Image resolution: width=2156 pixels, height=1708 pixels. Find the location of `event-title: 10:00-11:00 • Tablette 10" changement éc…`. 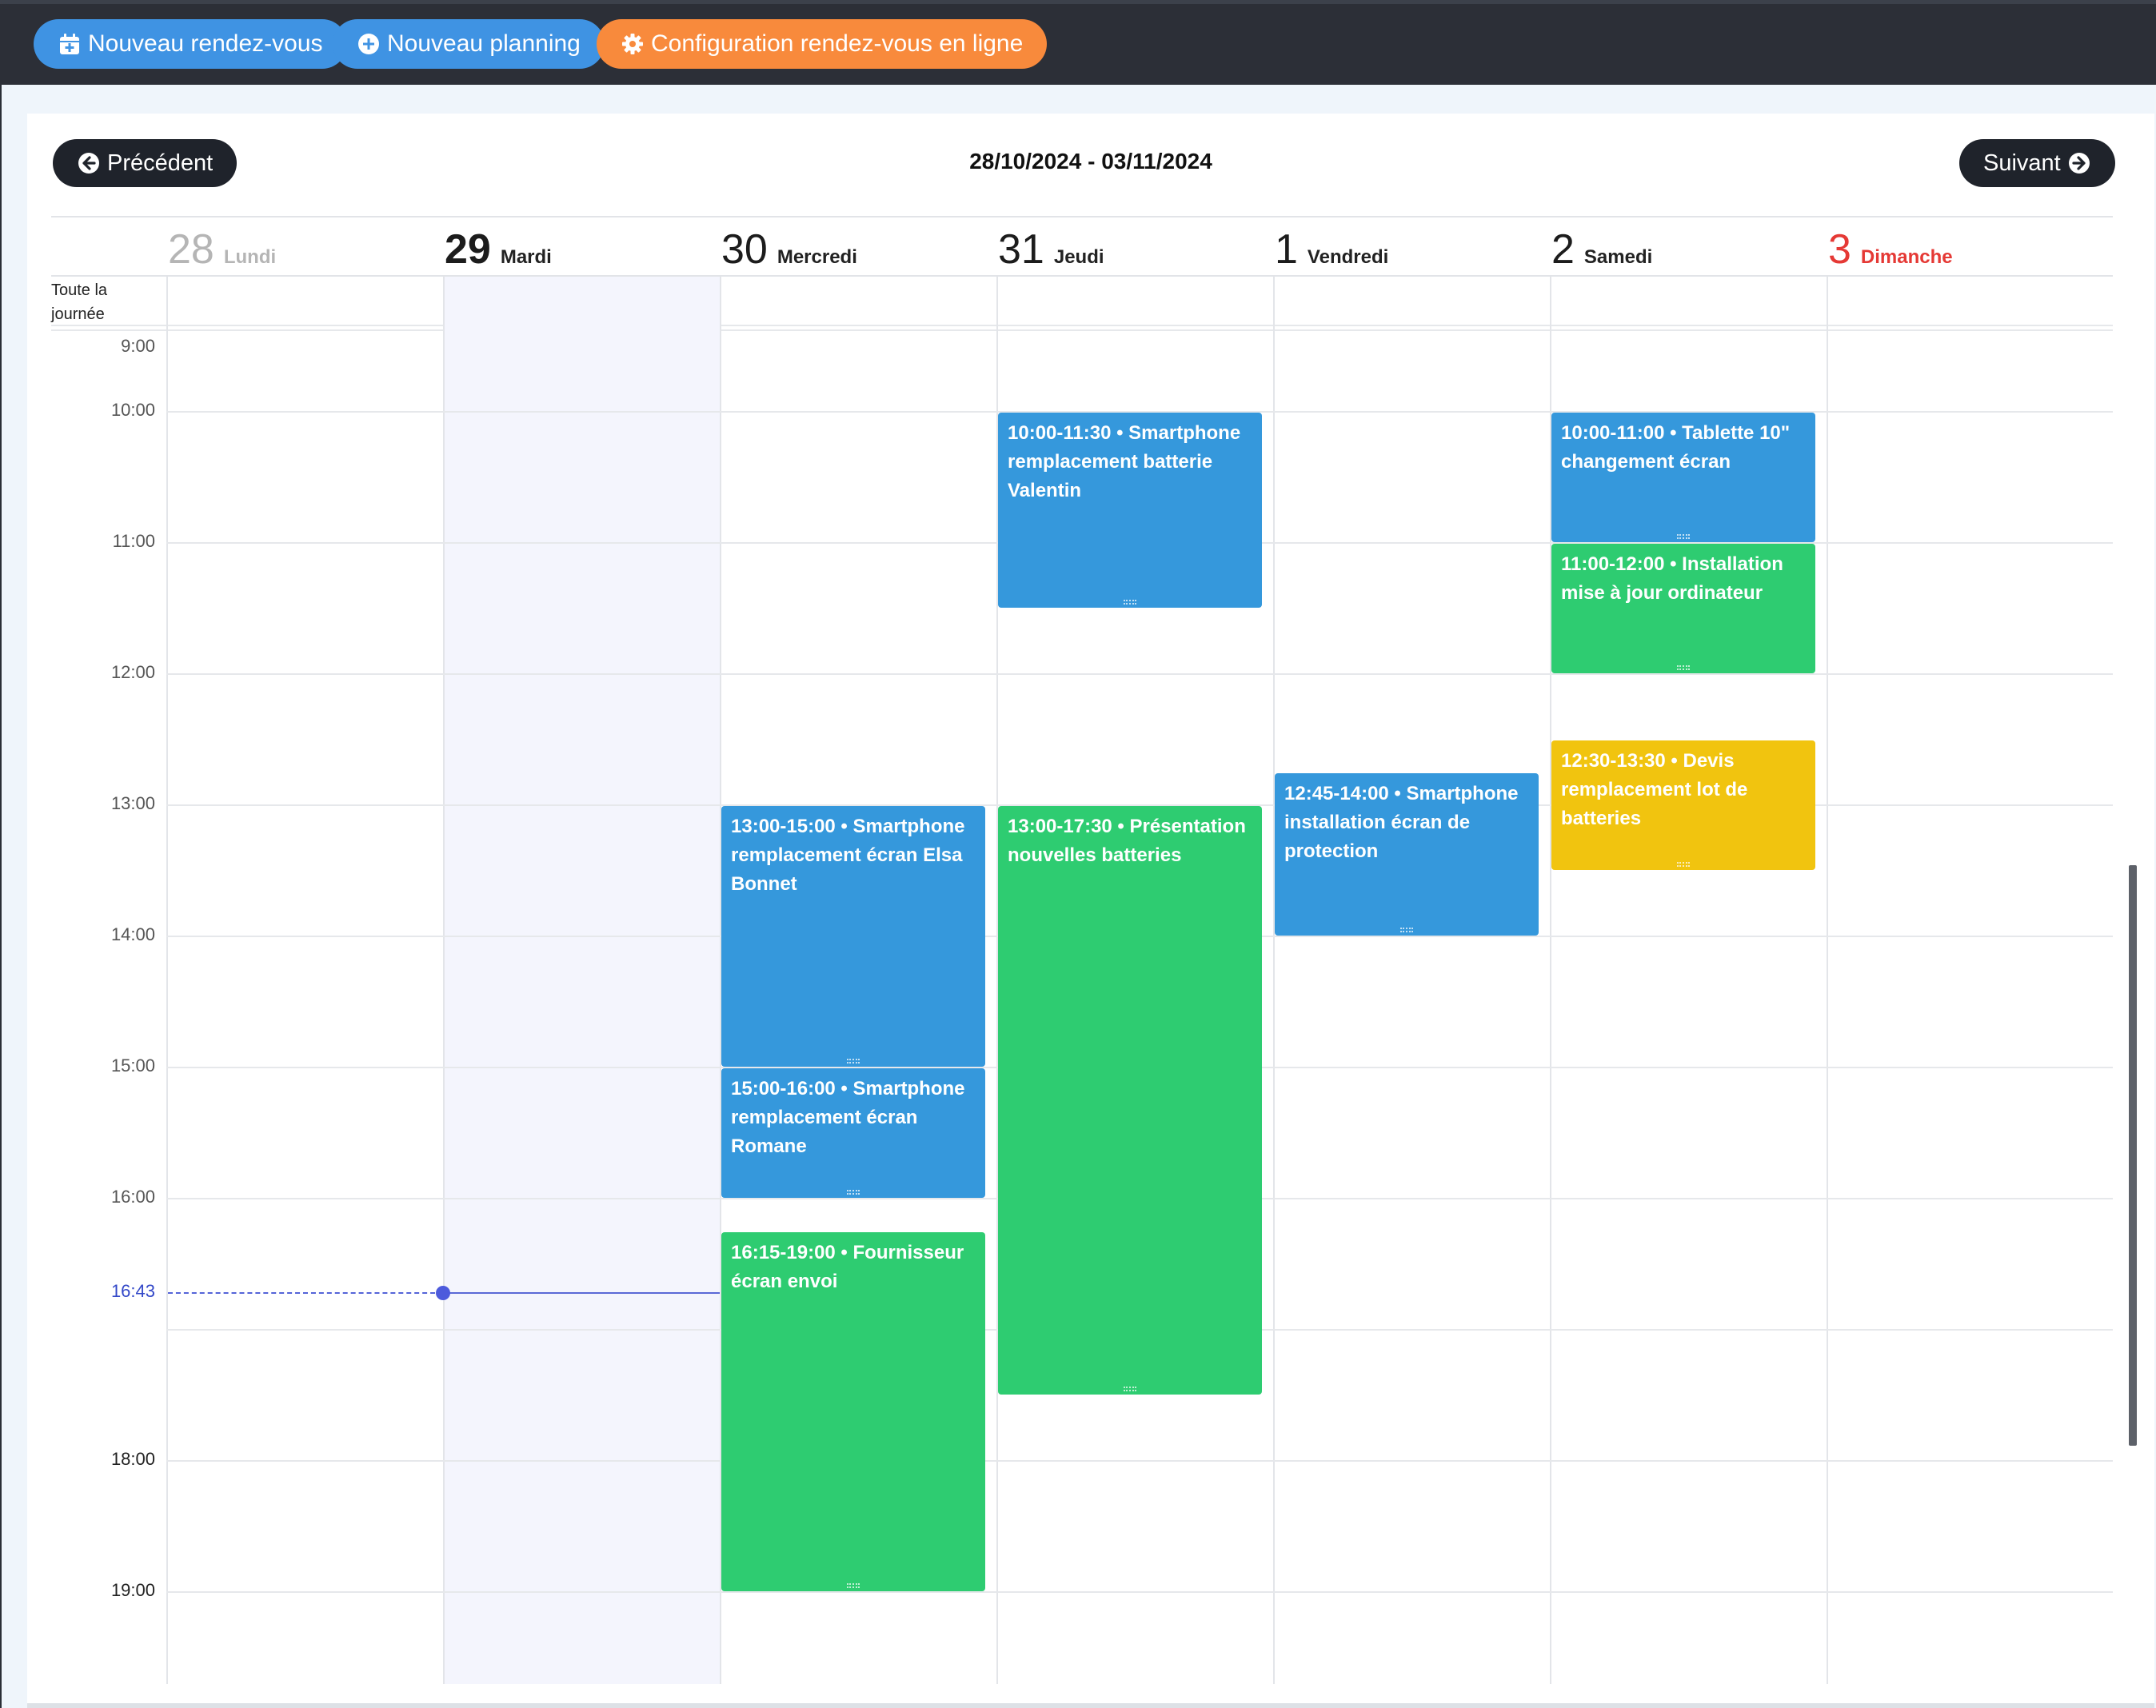

event-title: 10:00-11:00 • Tablette 10" changement éc… is located at coordinates (1676, 447).